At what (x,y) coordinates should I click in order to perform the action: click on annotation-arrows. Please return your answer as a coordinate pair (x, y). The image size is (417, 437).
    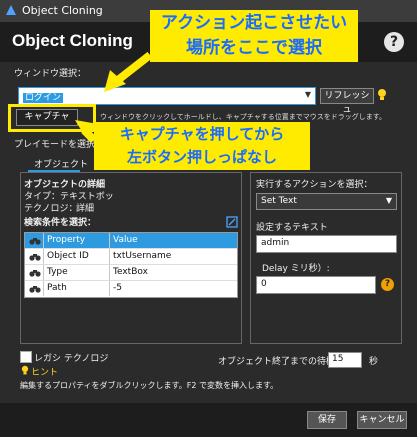
    Looking at the image, I should click on (114, 97).